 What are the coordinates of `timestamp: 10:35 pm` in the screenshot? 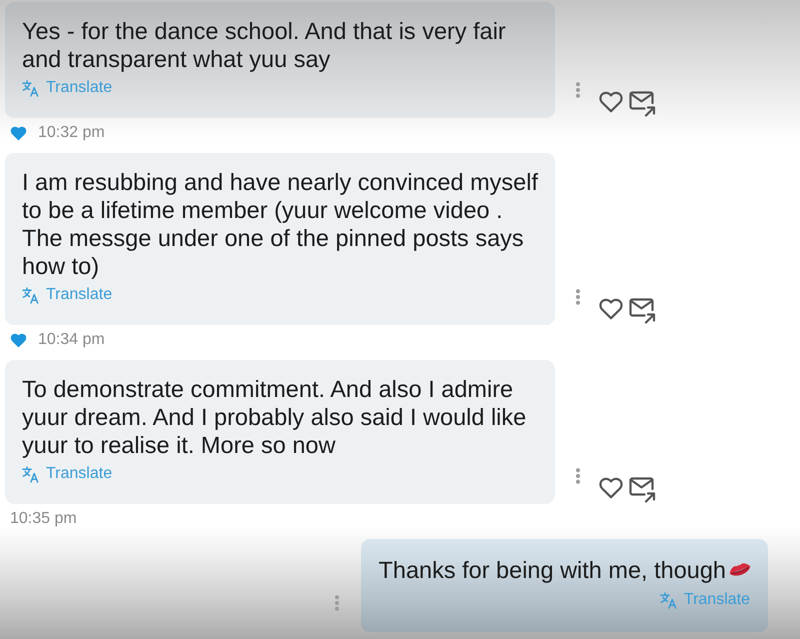 It's located at (43, 519).